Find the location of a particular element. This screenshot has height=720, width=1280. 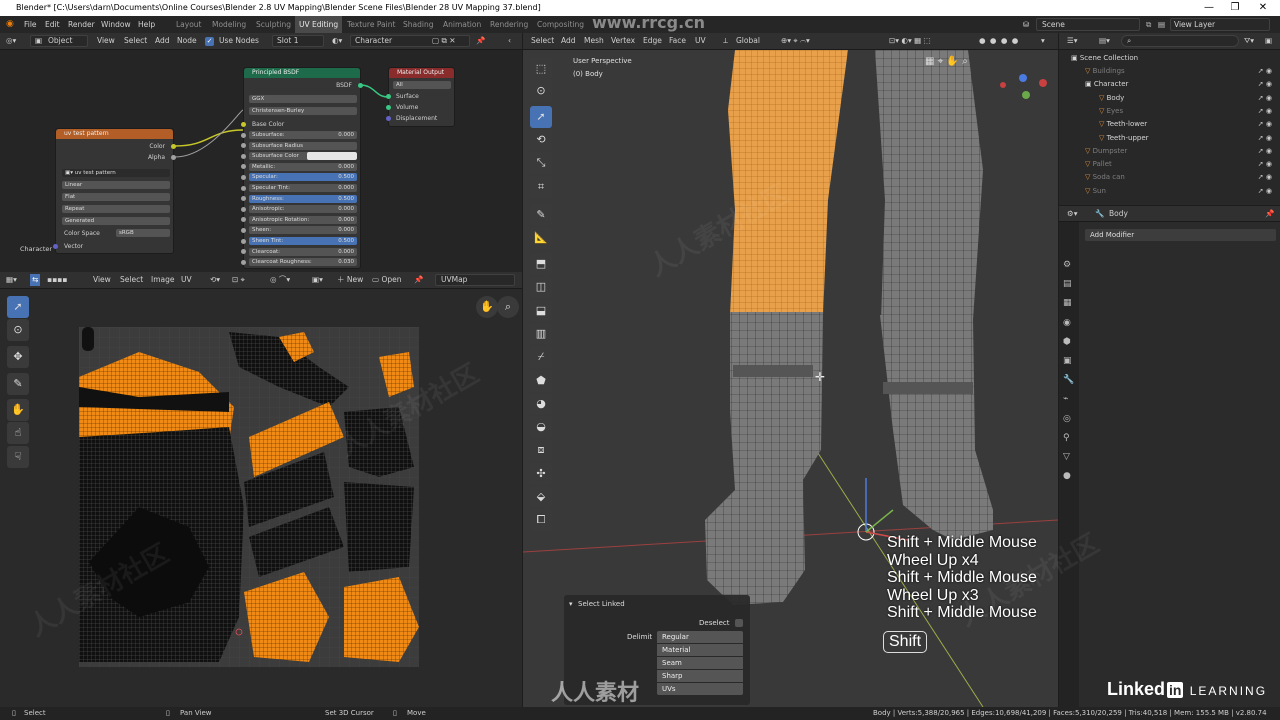

bsdf-field: Sheen Tint: 0.500 is located at coordinates (303, 241).